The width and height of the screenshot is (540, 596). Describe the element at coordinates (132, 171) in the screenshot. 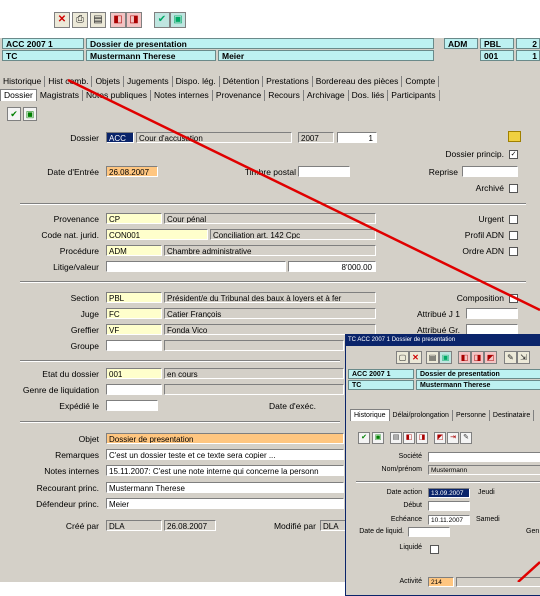

I see `date-entree-field: 26.08.2007` at that location.